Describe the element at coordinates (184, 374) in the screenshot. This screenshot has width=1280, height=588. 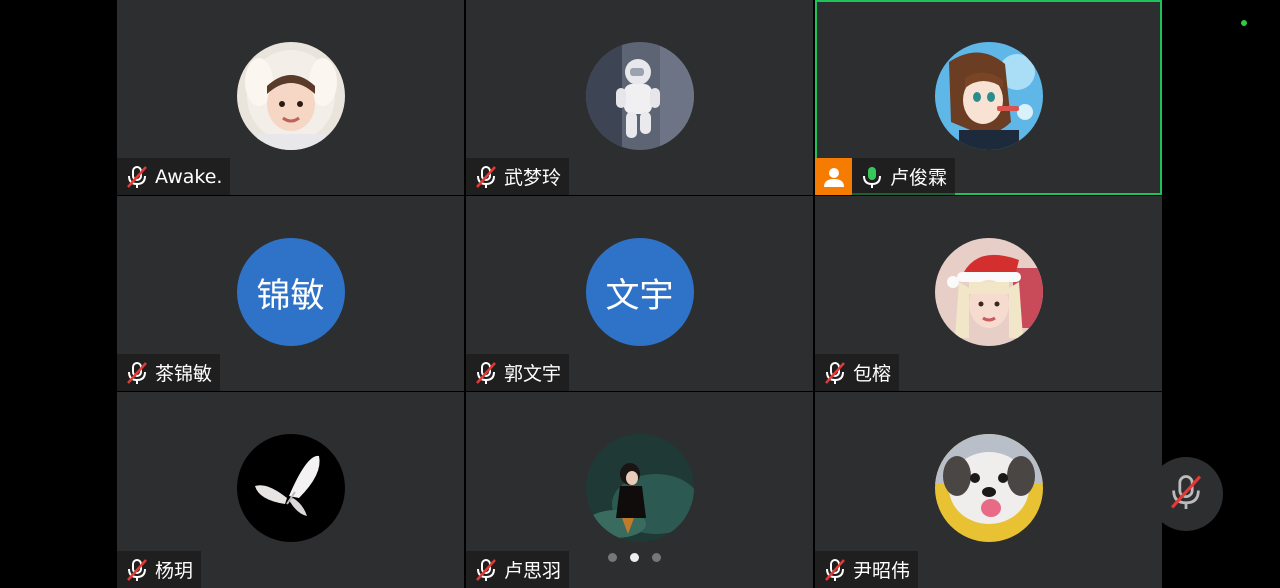
I see `participant-name: 茶锦敏` at that location.